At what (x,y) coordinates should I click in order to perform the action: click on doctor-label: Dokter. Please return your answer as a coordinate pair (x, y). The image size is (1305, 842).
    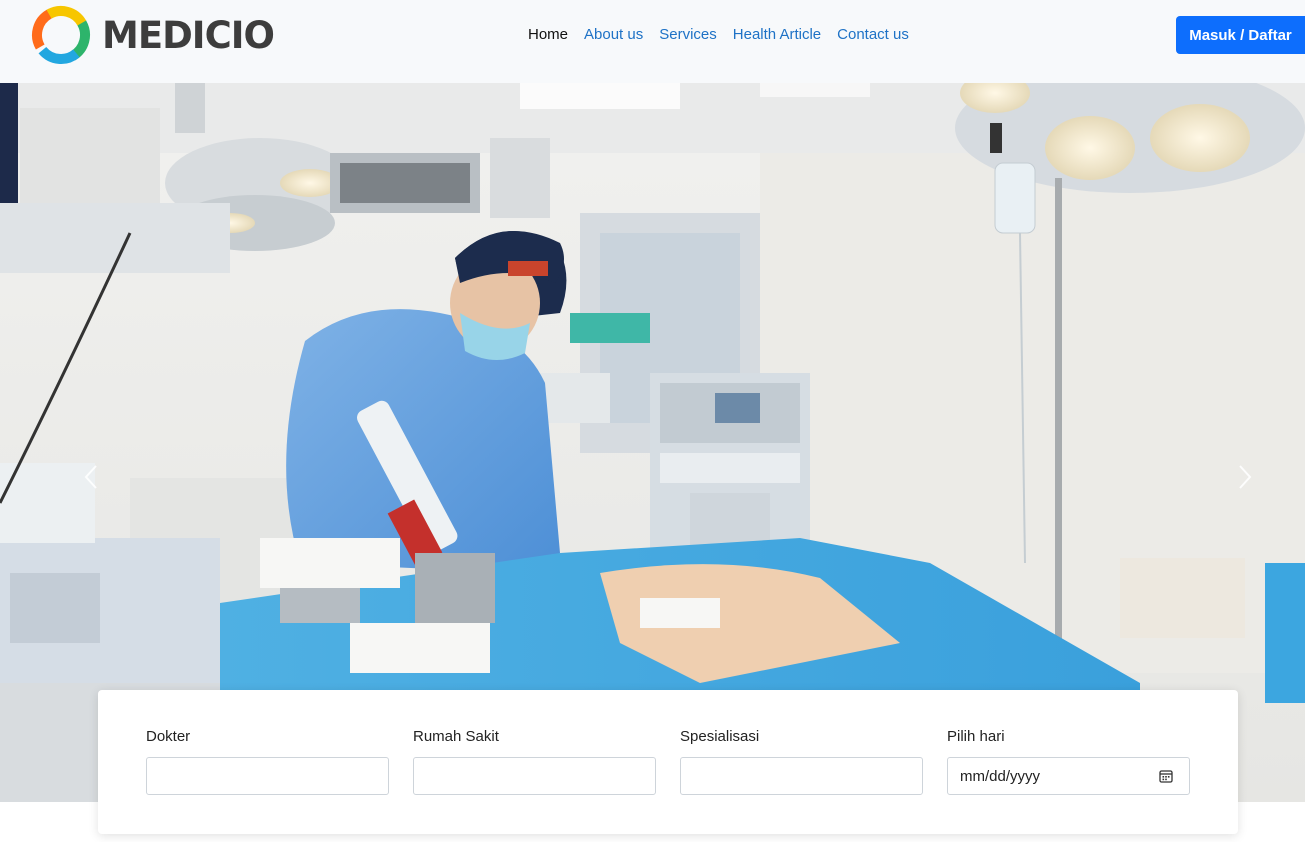
    Looking at the image, I should click on (168, 736).